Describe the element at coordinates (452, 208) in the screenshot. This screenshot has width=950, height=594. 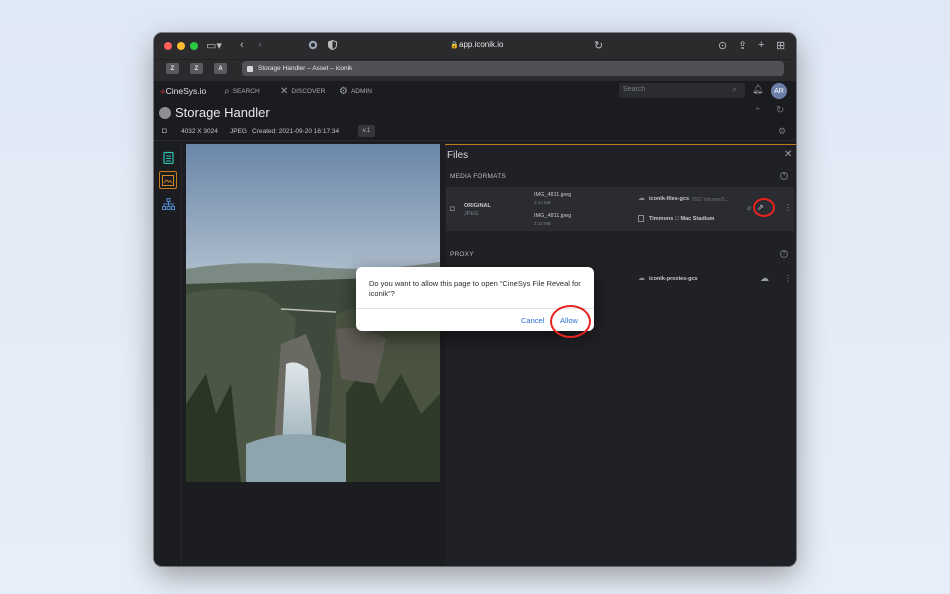
I see `camera-format-icon: ◘` at that location.